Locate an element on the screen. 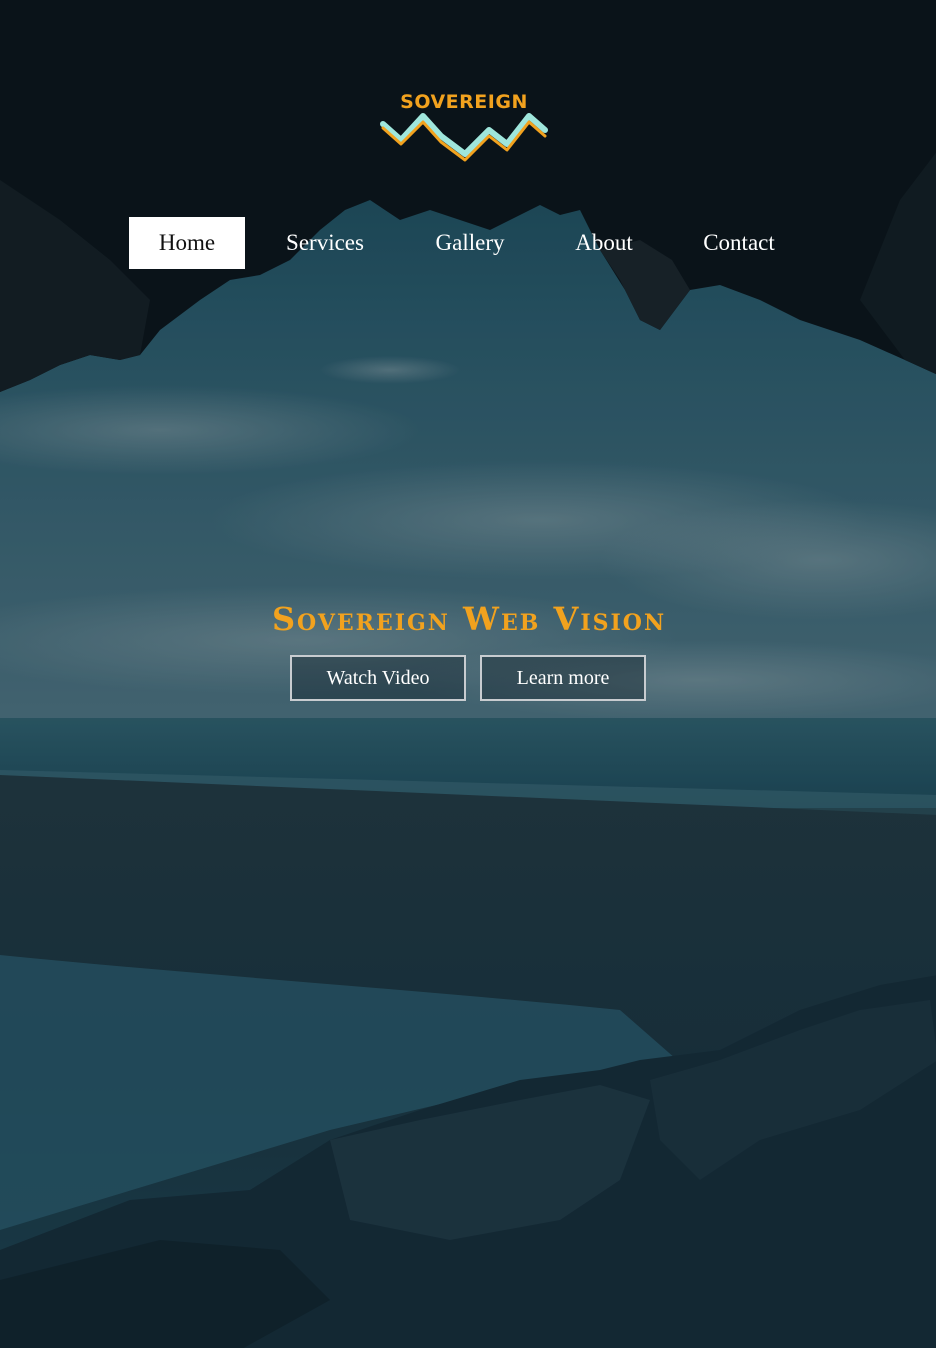 This screenshot has height=1350, width=938. wave-icon is located at coordinates (464, 137).